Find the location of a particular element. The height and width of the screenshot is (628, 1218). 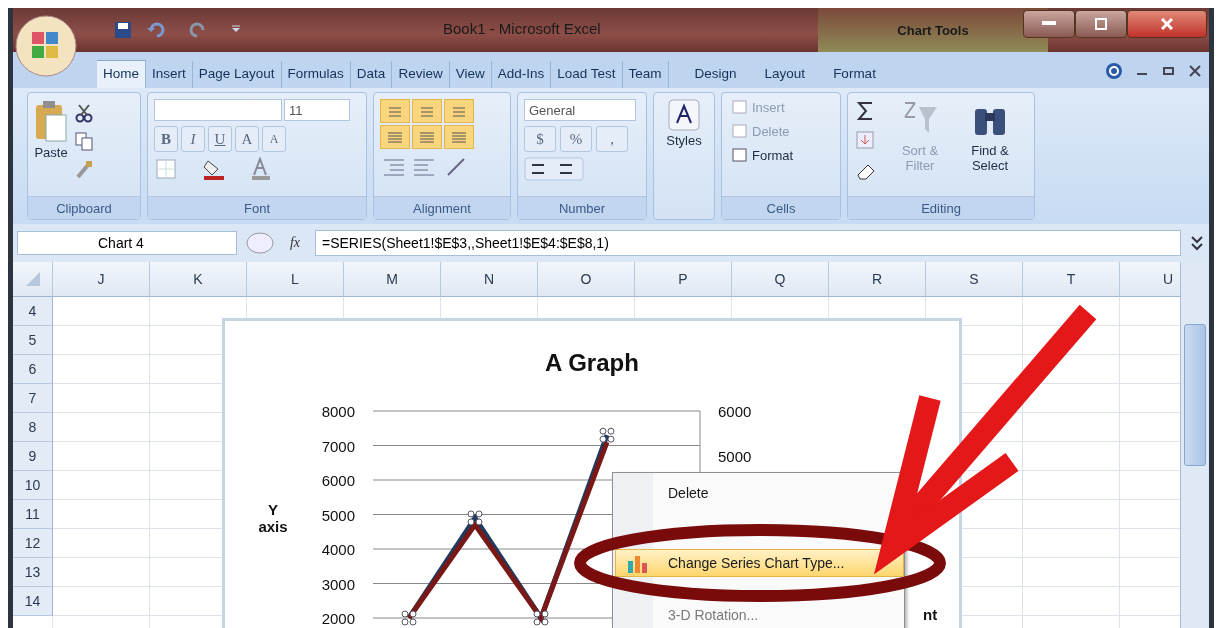

column-header: U is located at coordinates (1150, 279).